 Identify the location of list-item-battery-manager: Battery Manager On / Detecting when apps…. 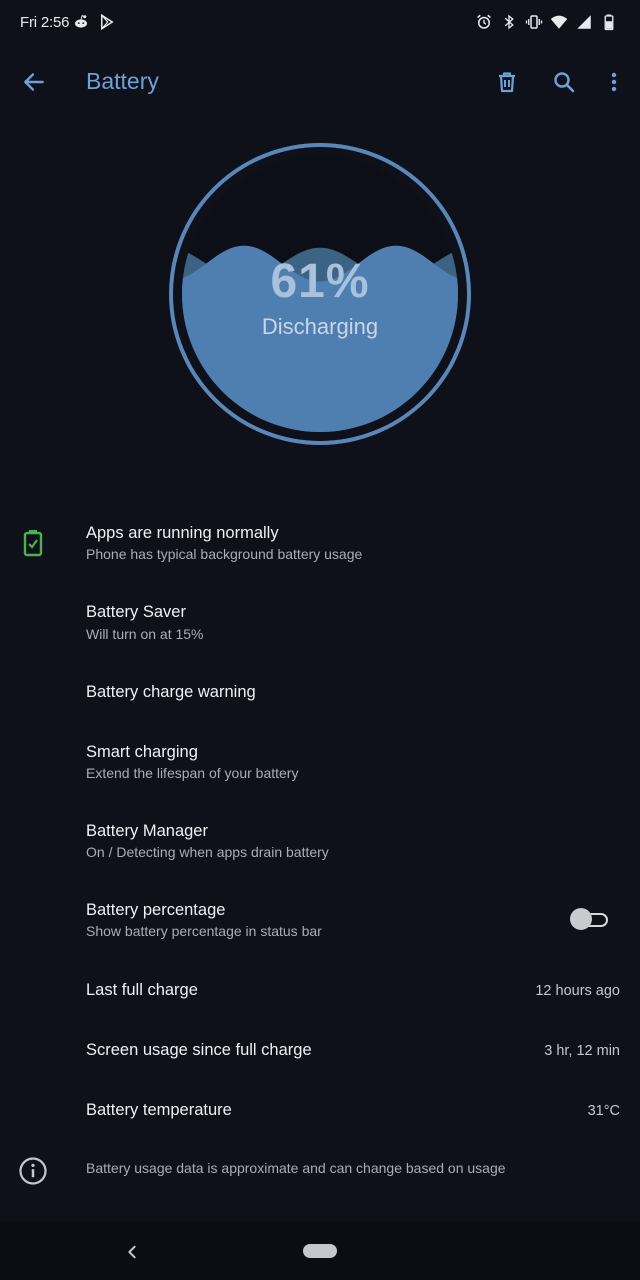
(320, 850).